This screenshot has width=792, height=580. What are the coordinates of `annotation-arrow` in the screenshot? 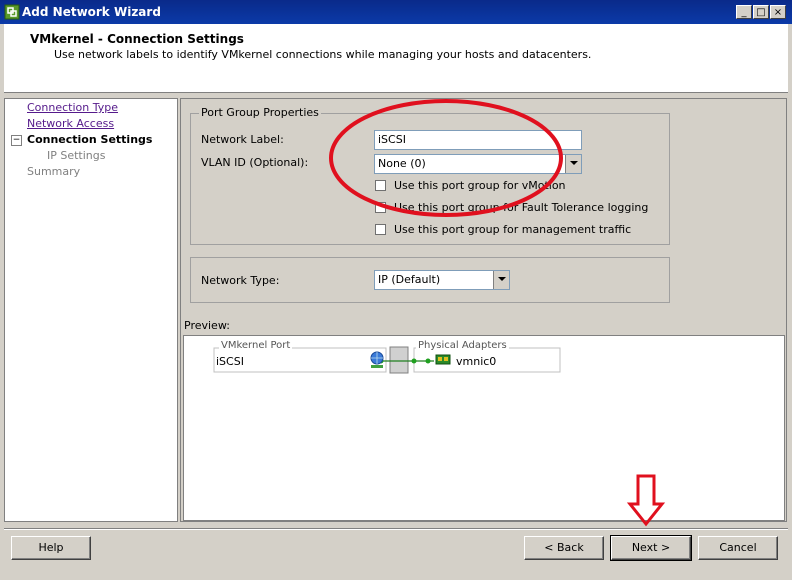 It's located at (646, 500).